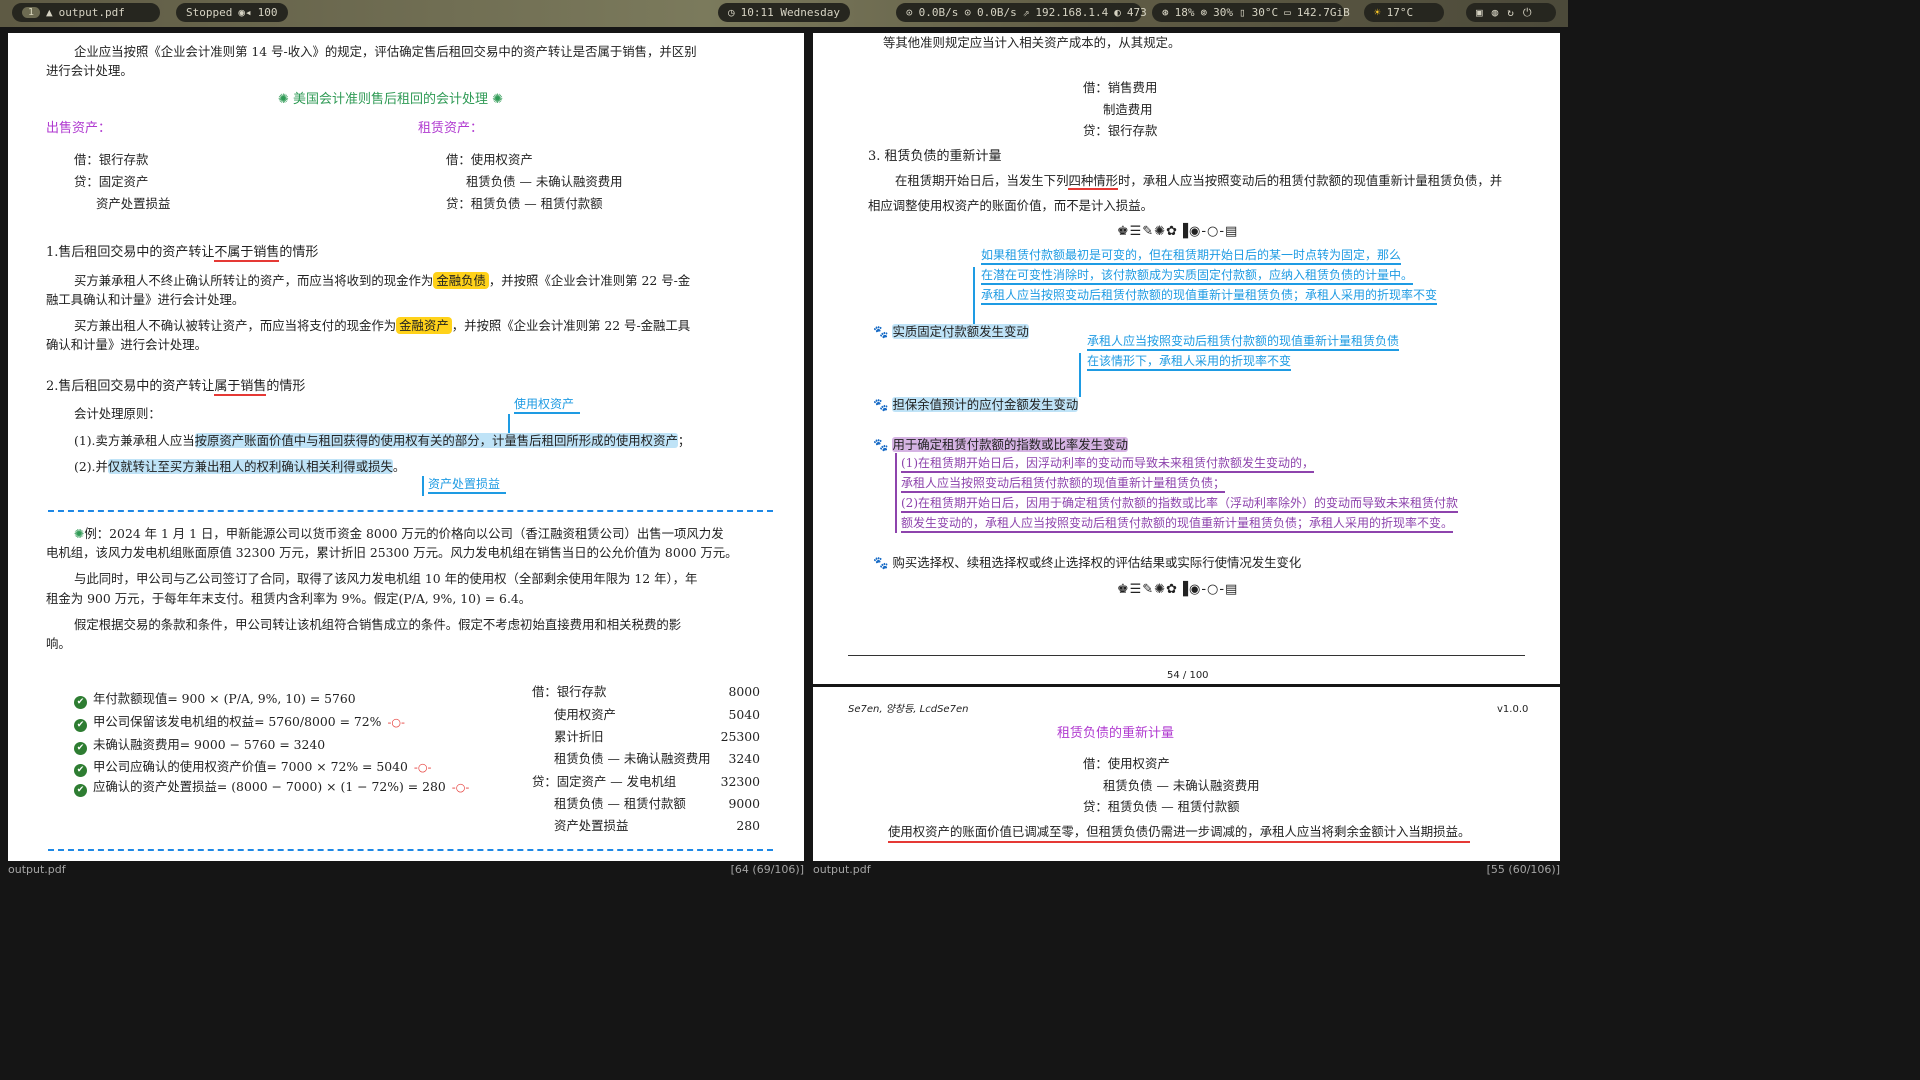  What do you see at coordinates (247, 253) in the screenshot?
I see `section-1-underlined: 不属于销售` at bounding box center [247, 253].